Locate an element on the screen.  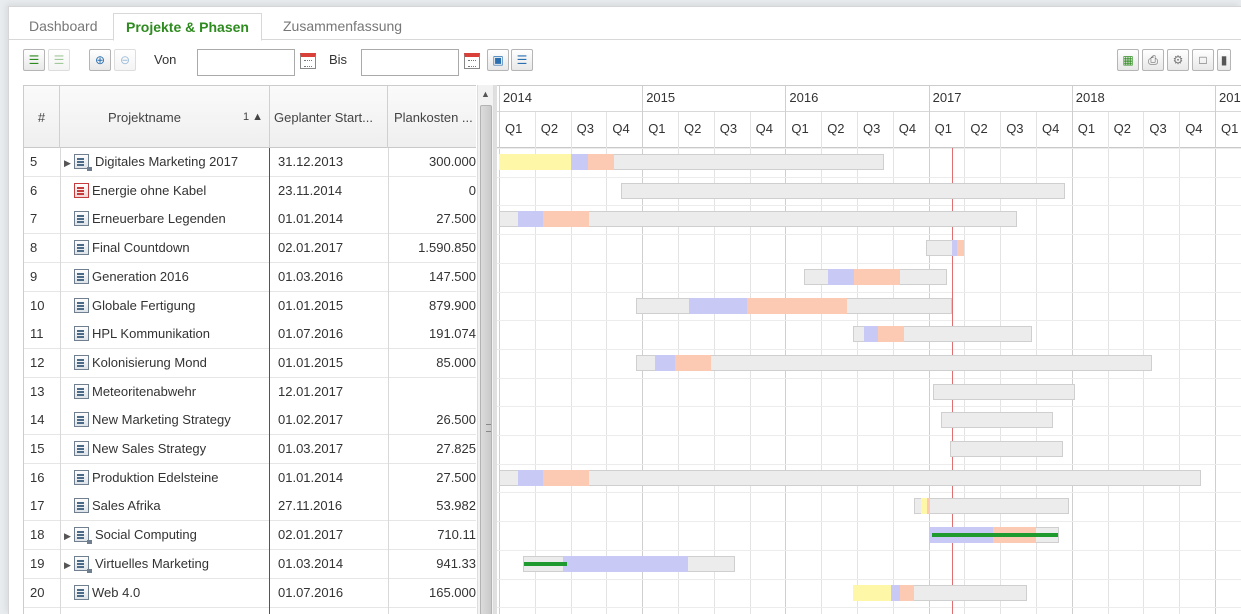
list-view-button: ☰ is located at coordinates (522, 60).